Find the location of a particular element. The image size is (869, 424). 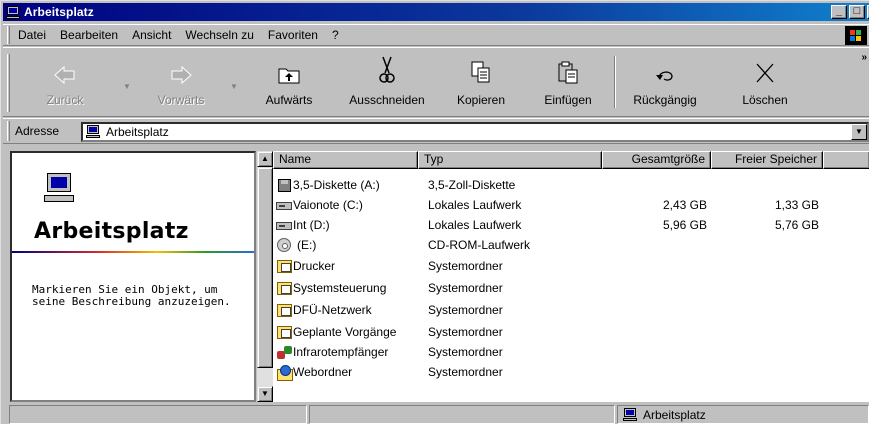

item-free-space: 5,76 GB is located at coordinates (796, 225).